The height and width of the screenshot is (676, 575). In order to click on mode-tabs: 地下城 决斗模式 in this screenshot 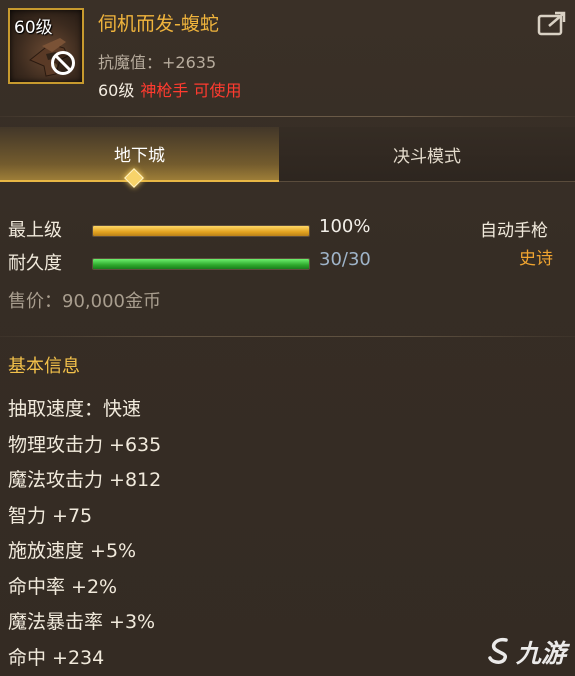, I will do `click(287, 154)`.